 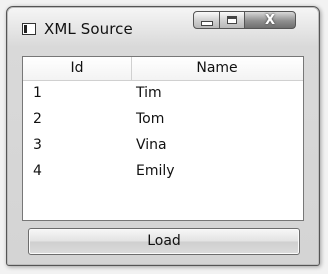 What do you see at coordinates (150, 119) in the screenshot?
I see `cell-name: Tom` at bounding box center [150, 119].